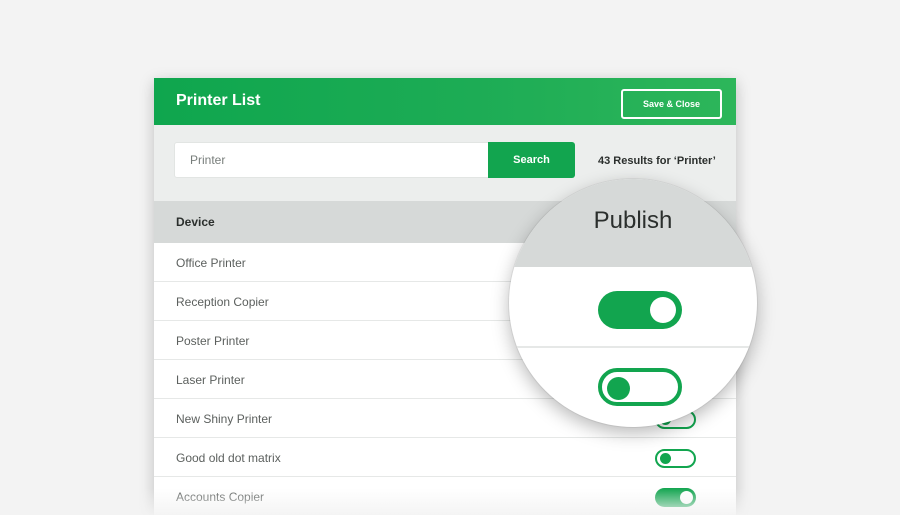  I want to click on device-name: Poster Printer, so click(213, 341).